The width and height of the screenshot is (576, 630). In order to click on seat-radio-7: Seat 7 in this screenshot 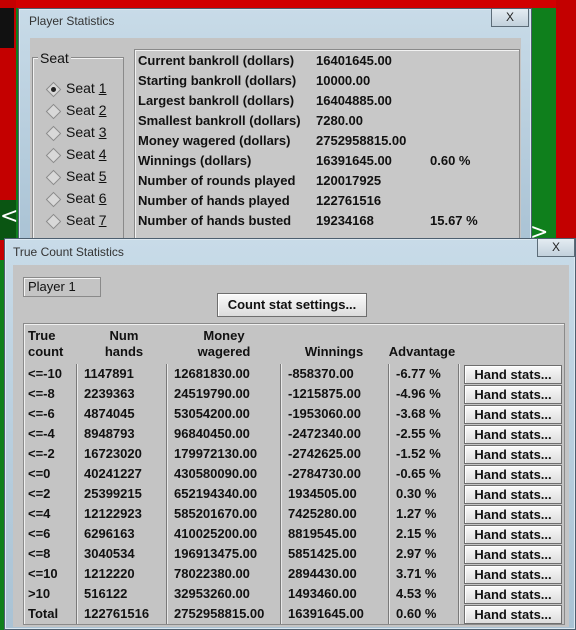, I will do `click(80, 223)`.